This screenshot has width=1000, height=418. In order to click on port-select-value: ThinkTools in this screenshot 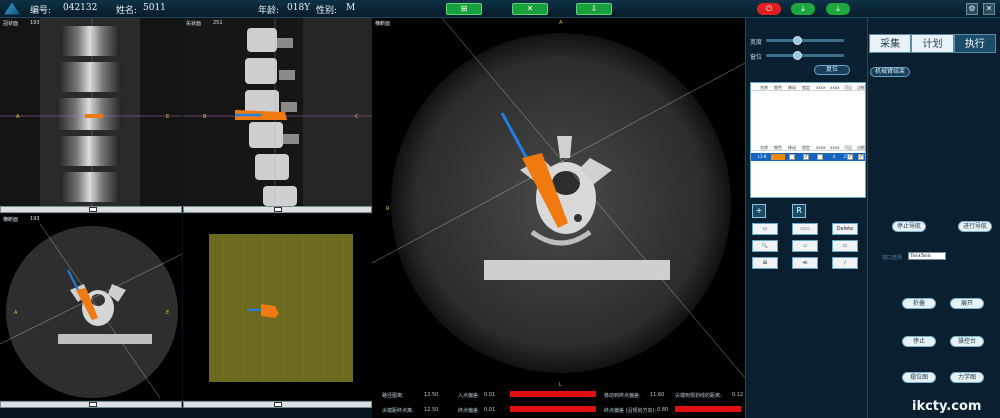, I will do `click(920, 255)`.